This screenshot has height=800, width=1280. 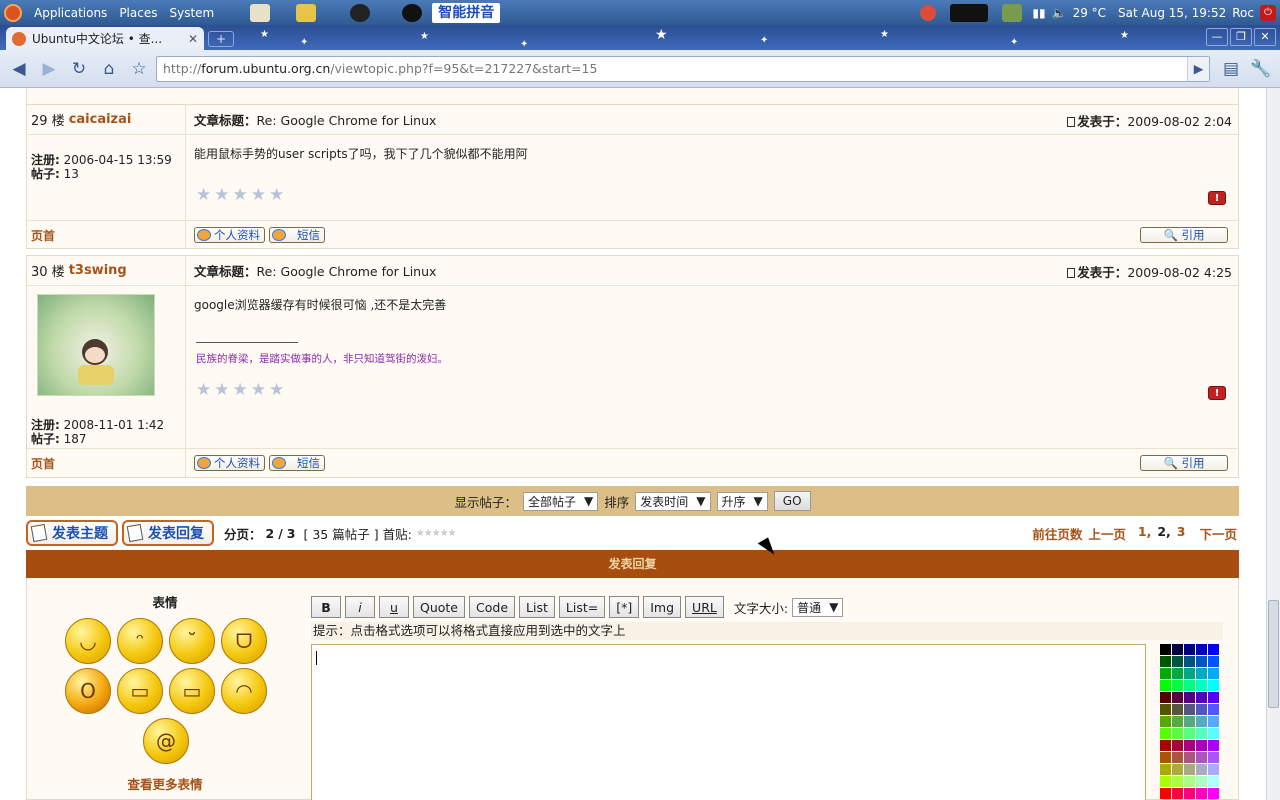 What do you see at coordinates (928, 12) in the screenshot?
I see `chrome-tray-icon` at bounding box center [928, 12].